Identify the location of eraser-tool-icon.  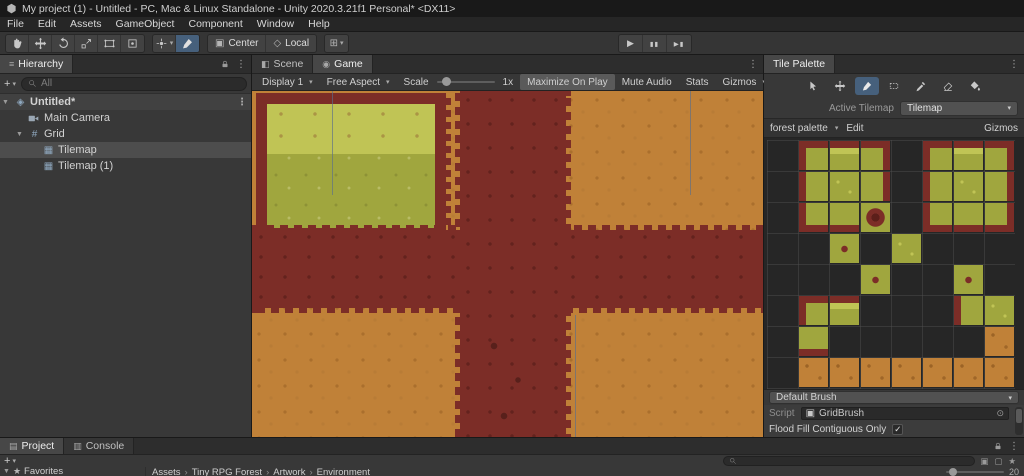
(948, 86).